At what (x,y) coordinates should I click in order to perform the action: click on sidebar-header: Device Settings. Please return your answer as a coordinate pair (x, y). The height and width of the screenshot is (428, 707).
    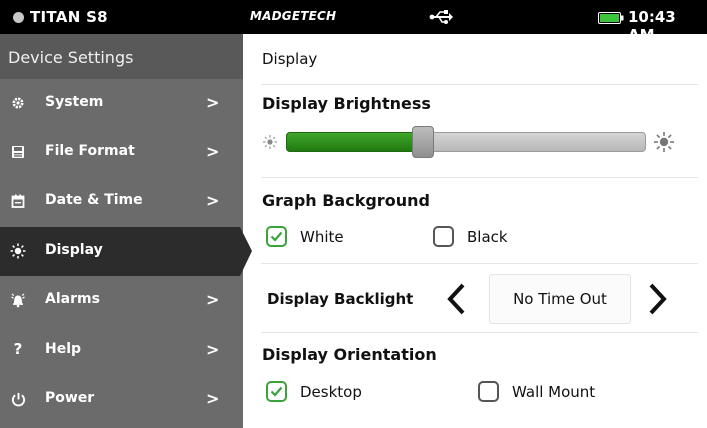
    Looking at the image, I should click on (121, 56).